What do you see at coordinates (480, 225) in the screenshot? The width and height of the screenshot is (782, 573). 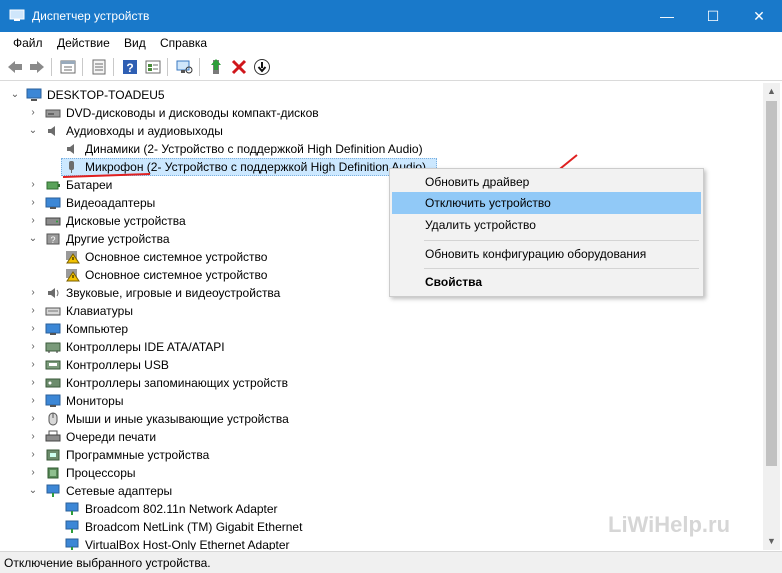 I see `menu-item-label: Удалить устройство` at bounding box center [480, 225].